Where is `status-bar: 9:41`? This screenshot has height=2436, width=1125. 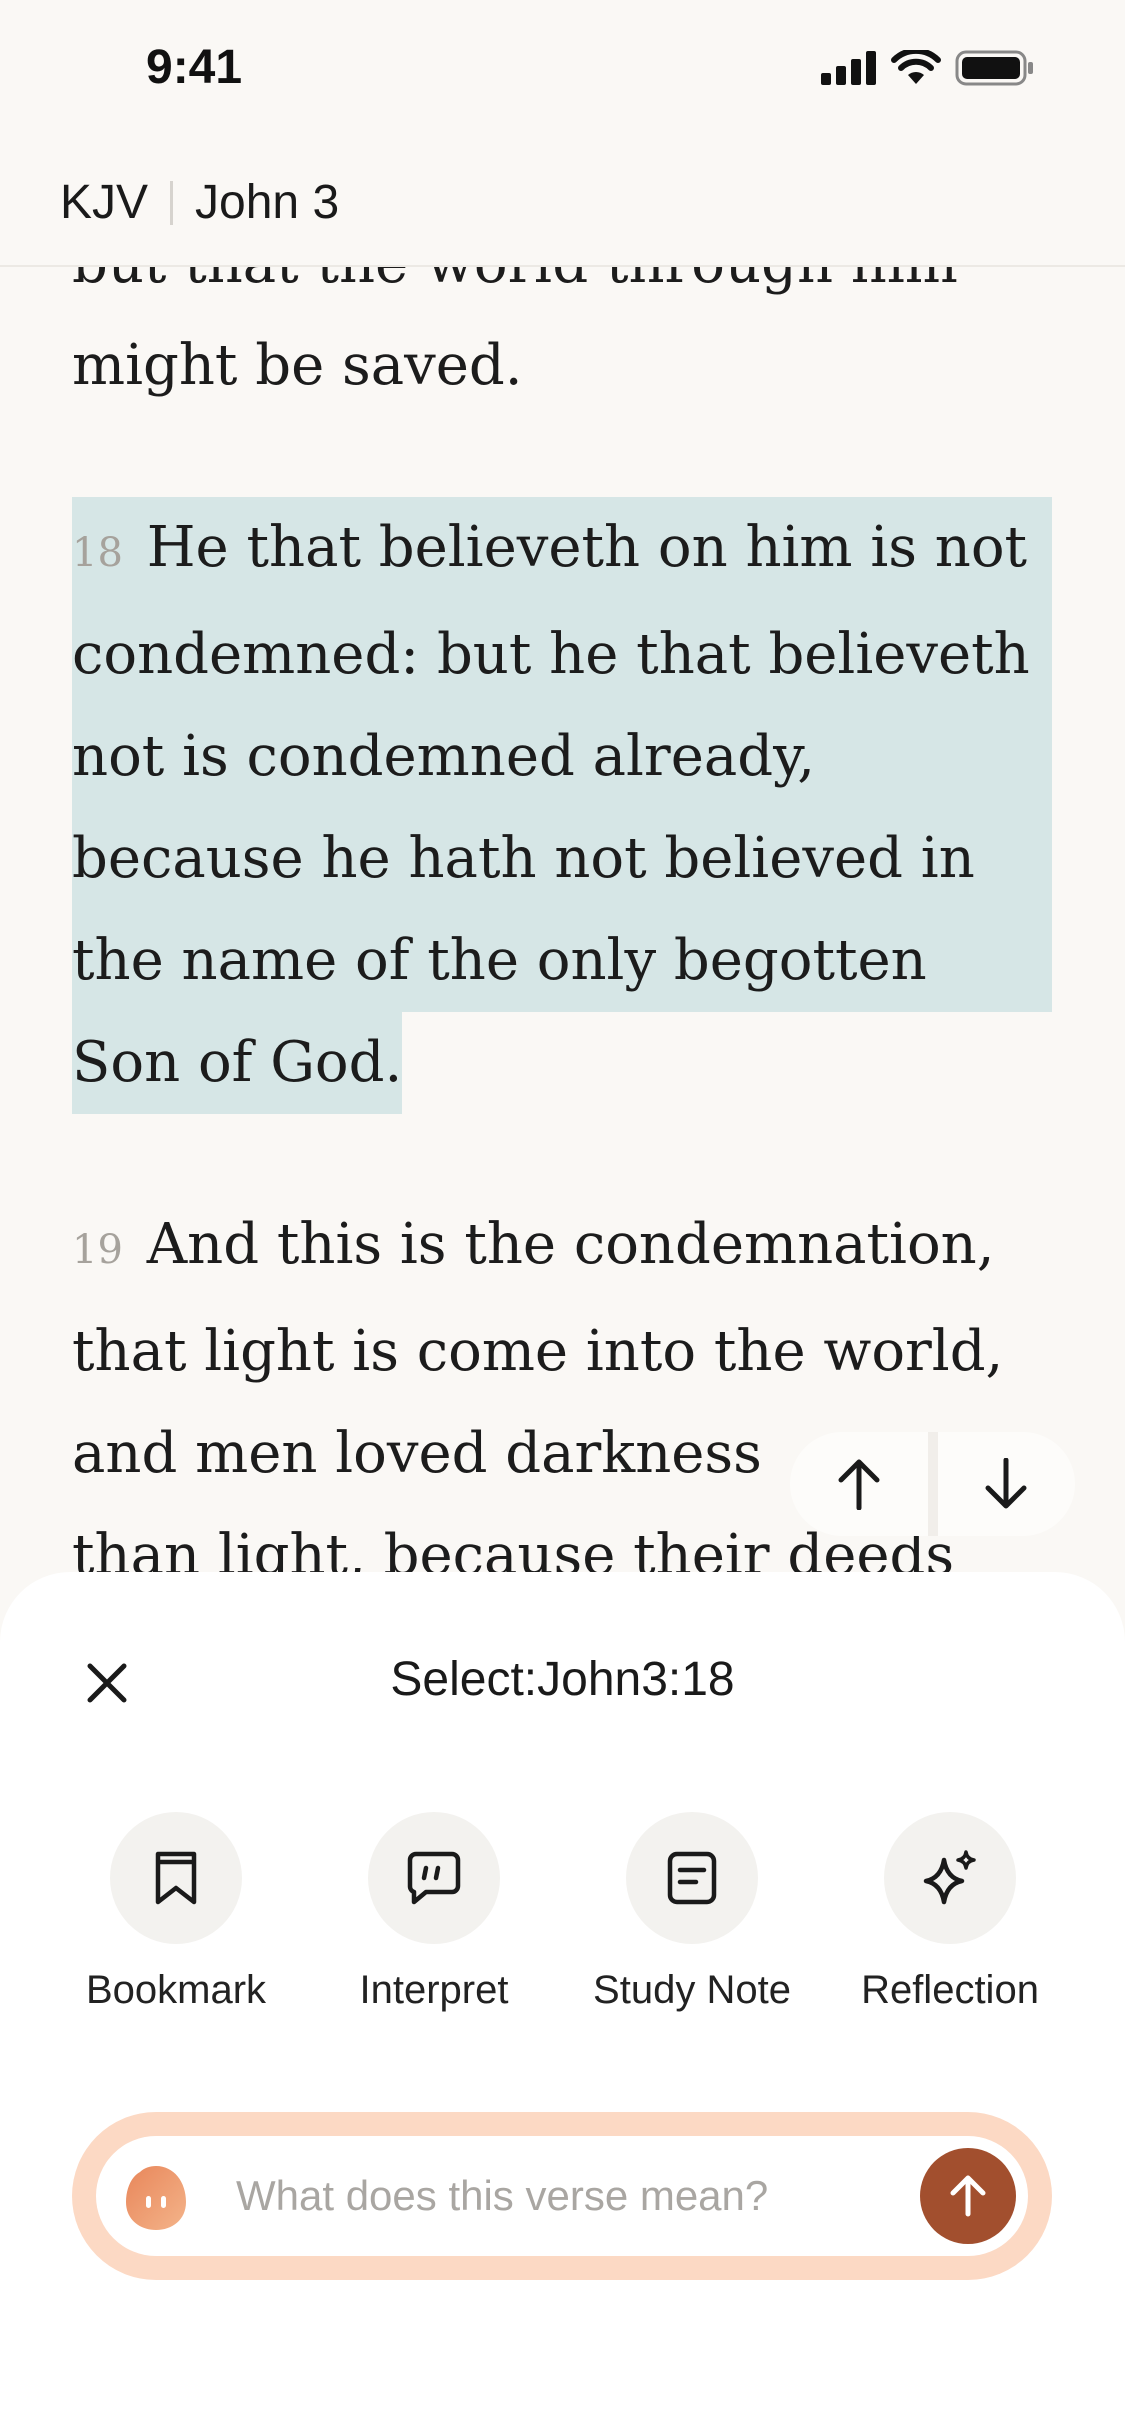
status-bar: 9:41 is located at coordinates (562, 70).